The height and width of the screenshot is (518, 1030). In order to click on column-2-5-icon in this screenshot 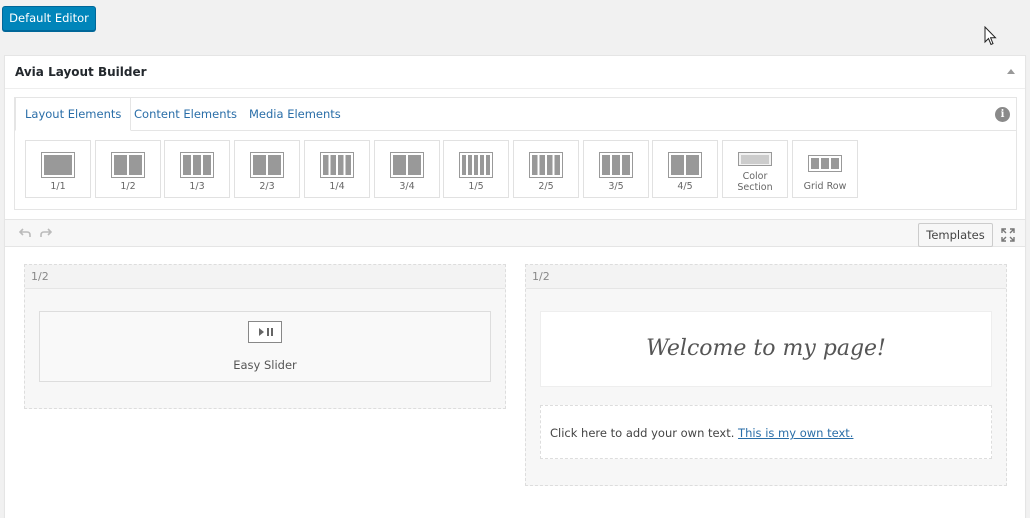, I will do `click(546, 165)`.